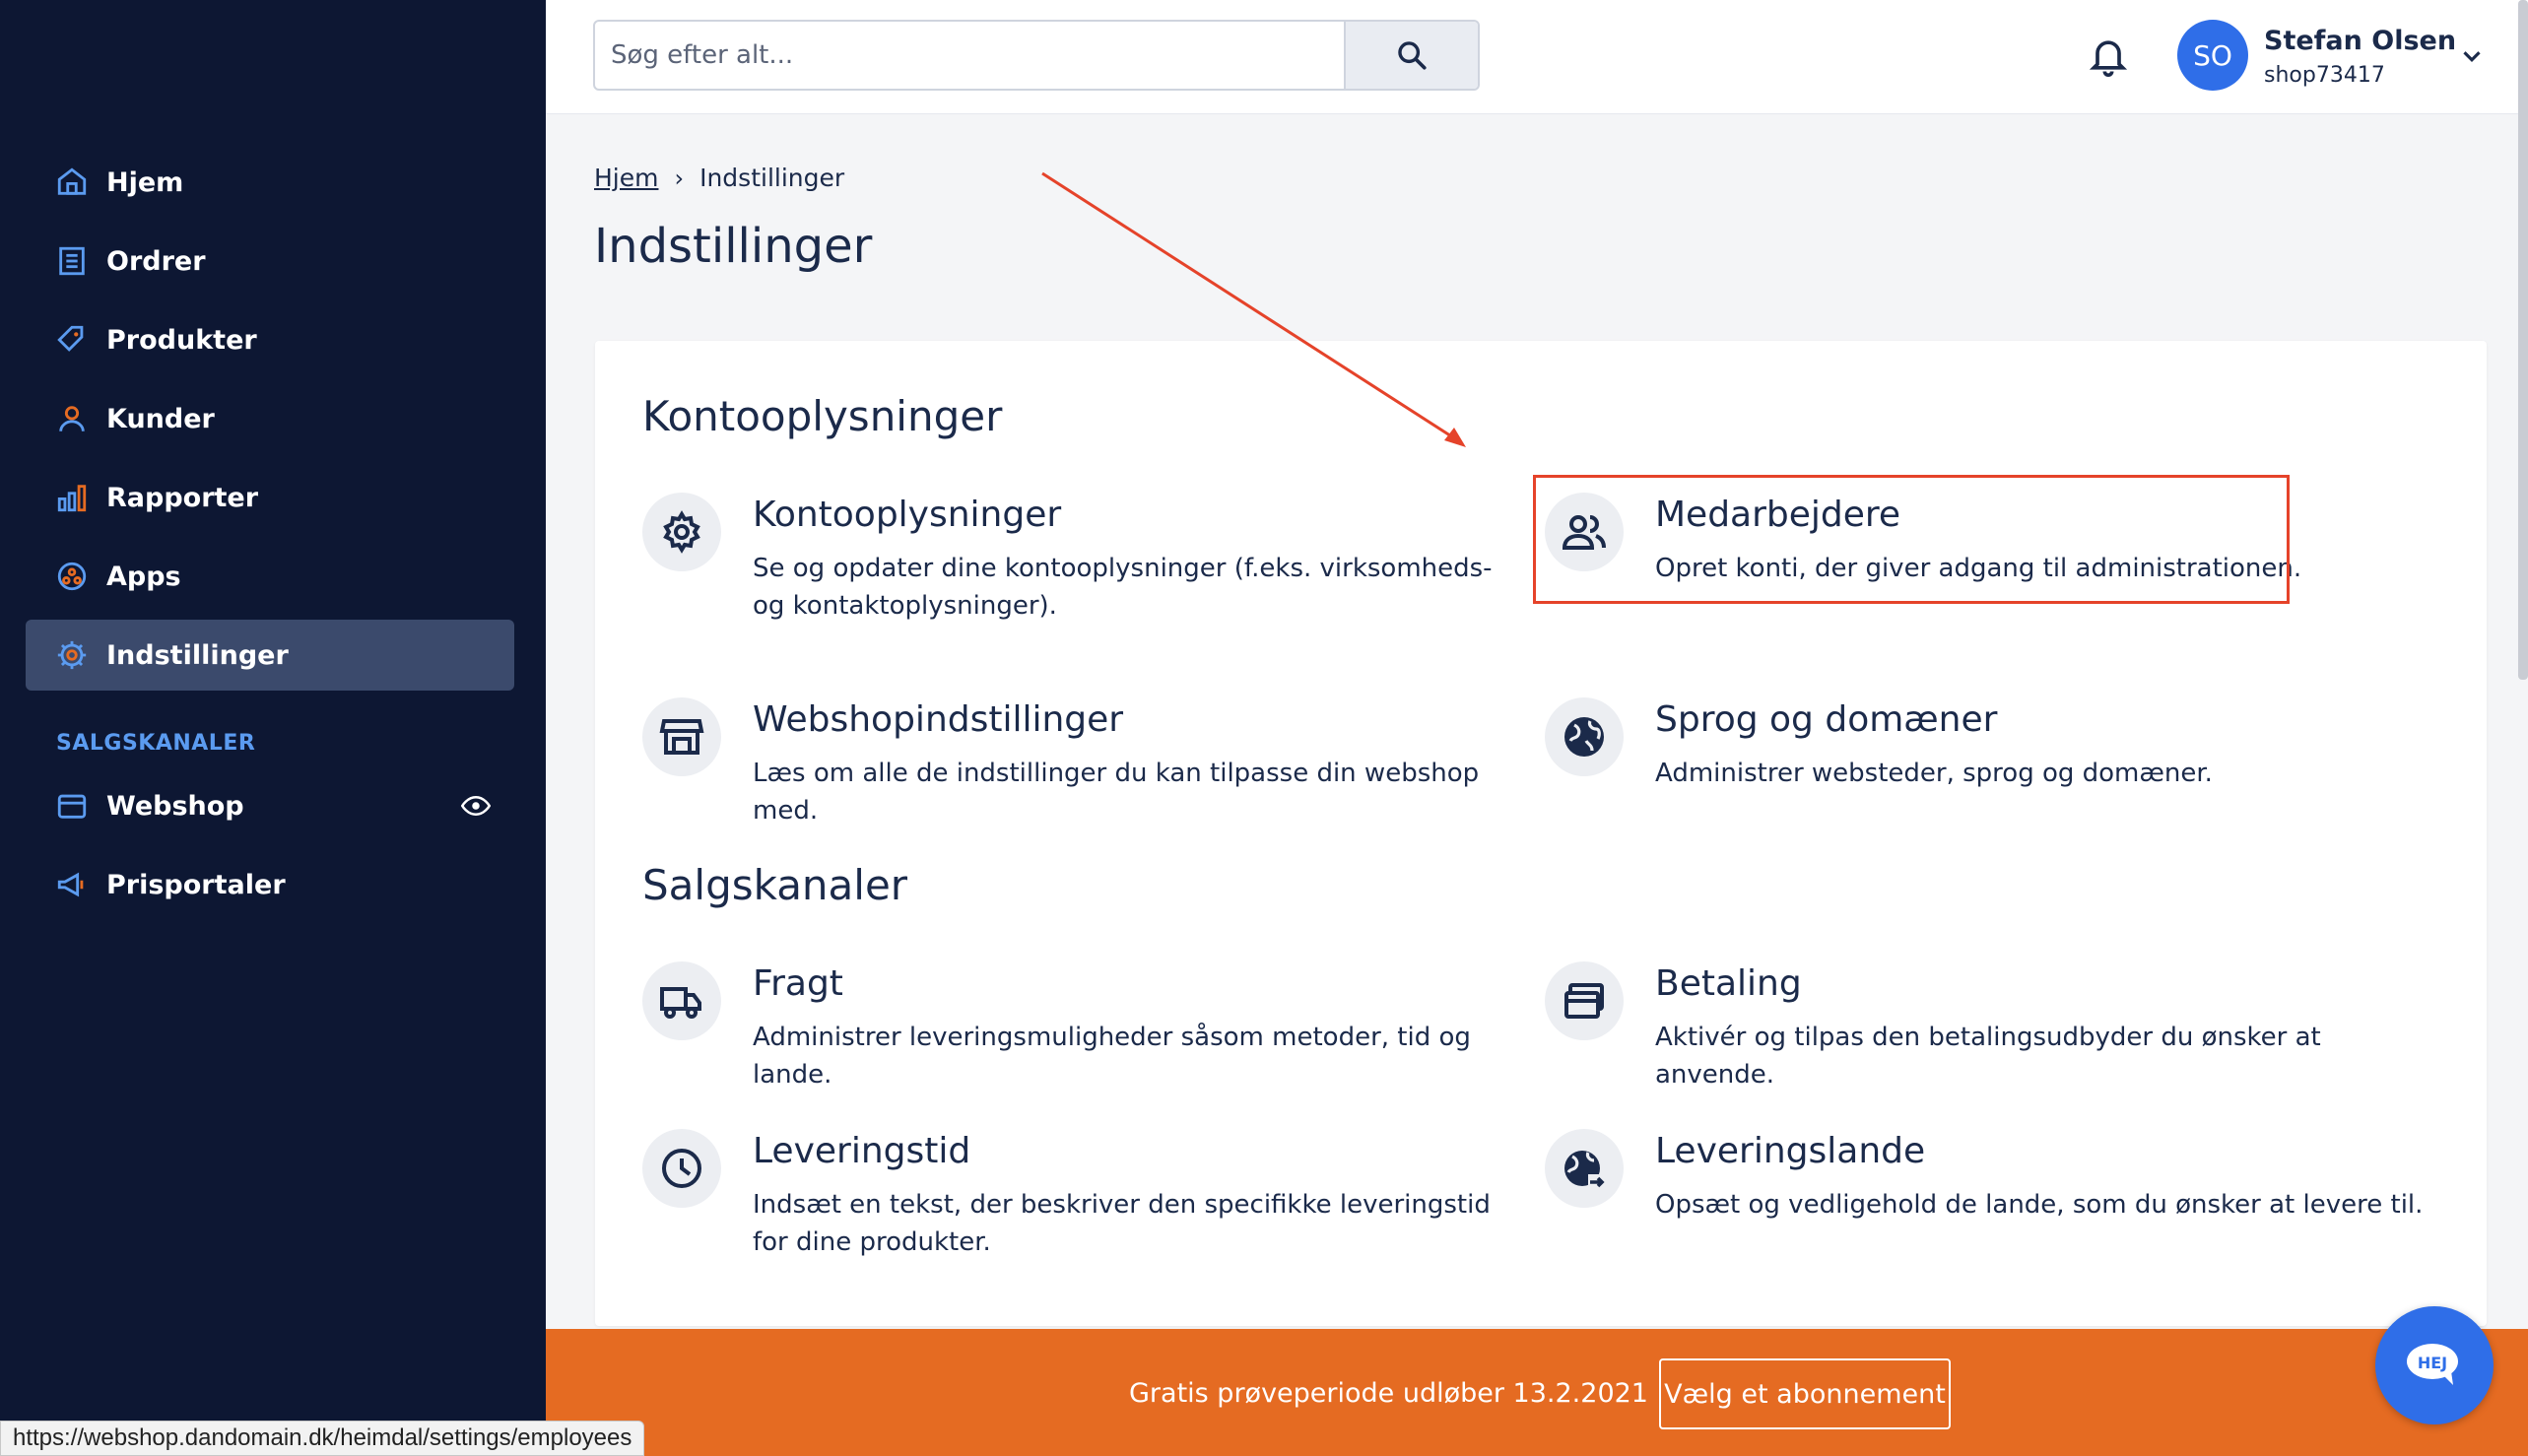  What do you see at coordinates (2523, 340) in the screenshot?
I see `scrollbar` at bounding box center [2523, 340].